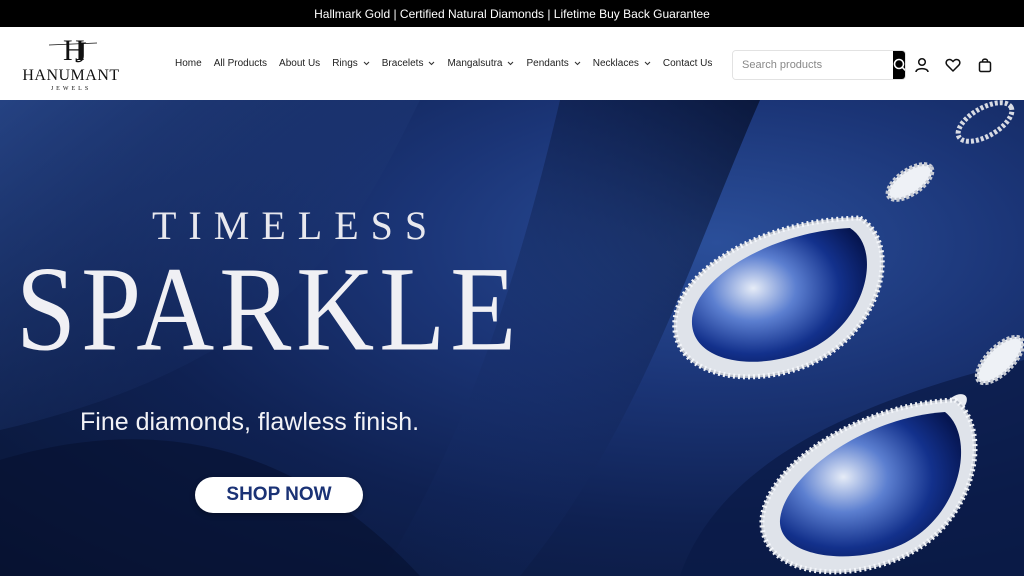 The width and height of the screenshot is (1024, 576). I want to click on search-input, so click(813, 65).